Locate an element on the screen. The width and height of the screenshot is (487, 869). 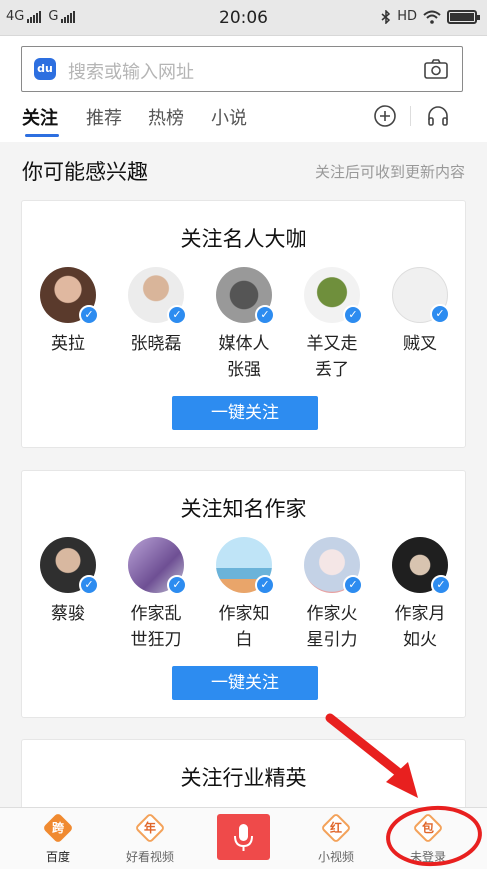
person-item: ✓ 贼叉 is located at coordinates (420, 312).